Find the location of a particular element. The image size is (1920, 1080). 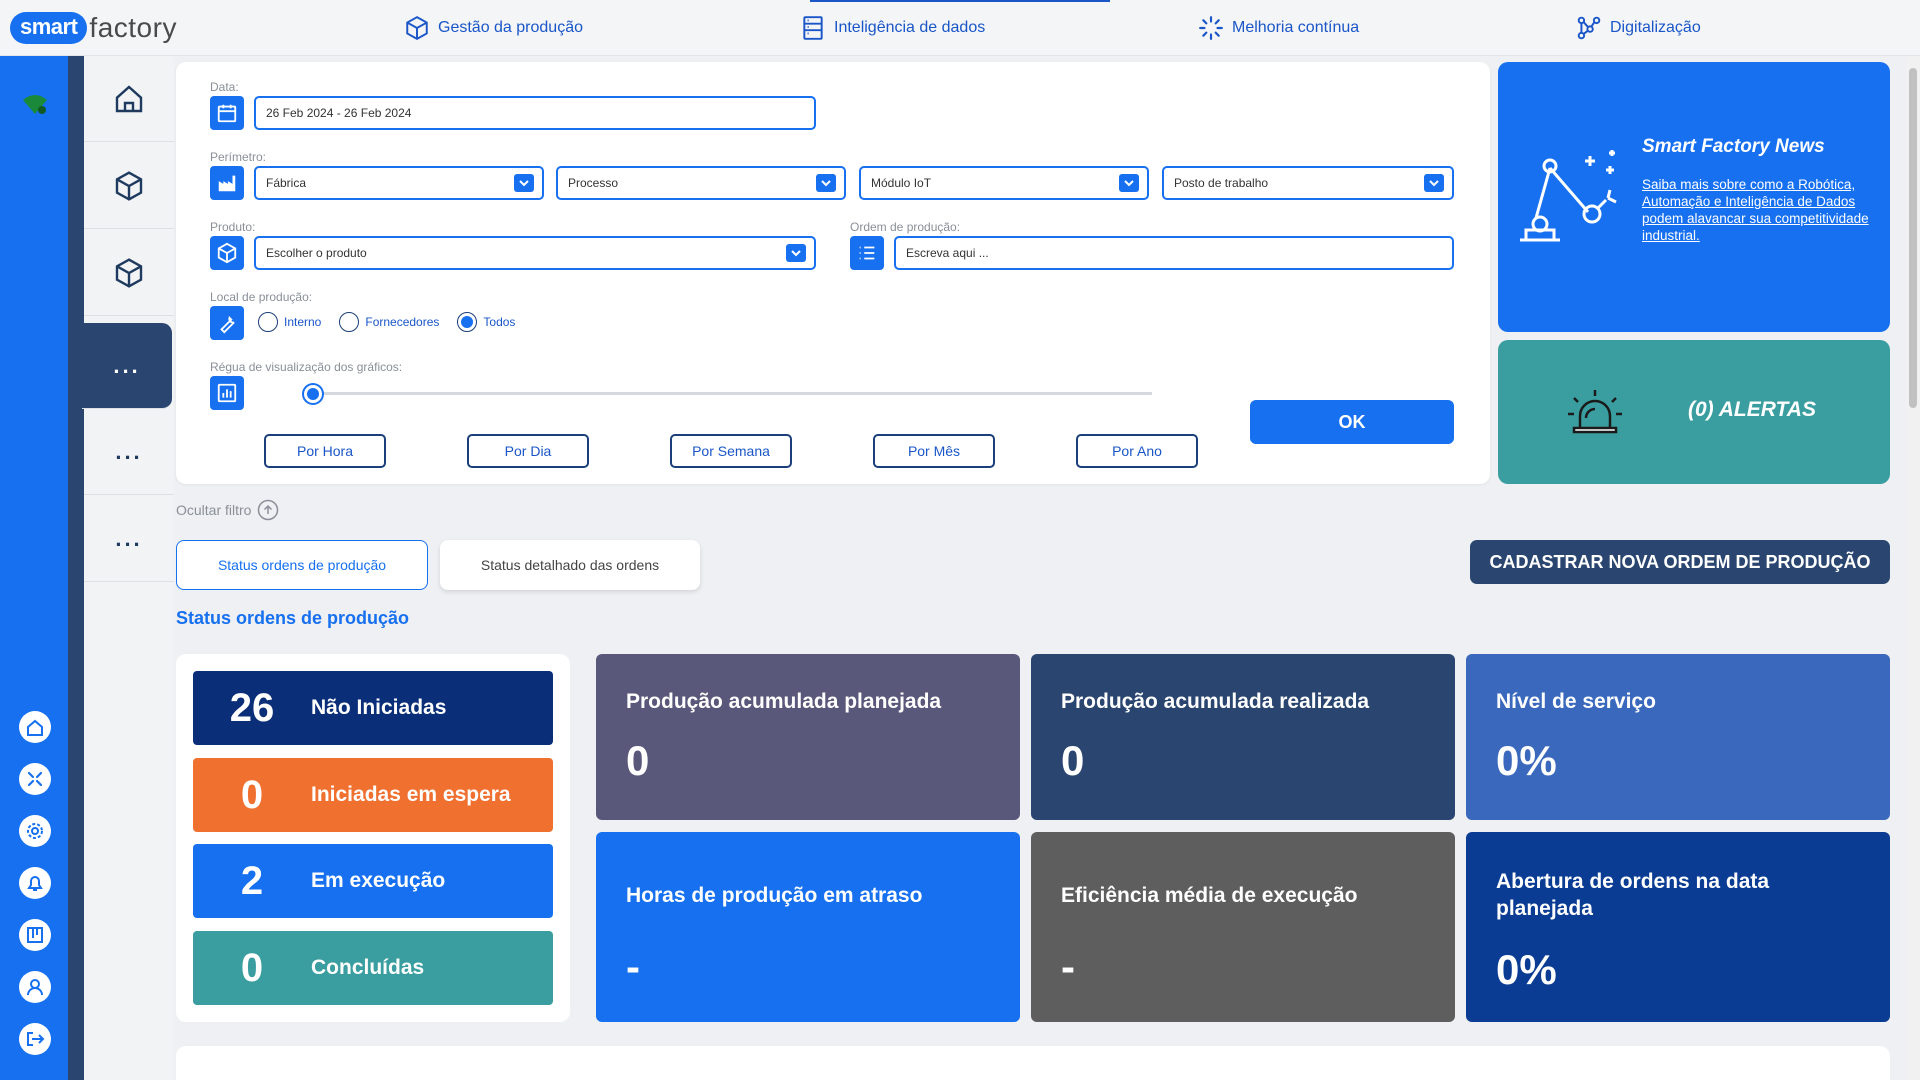

product-button is located at coordinates (227, 253).